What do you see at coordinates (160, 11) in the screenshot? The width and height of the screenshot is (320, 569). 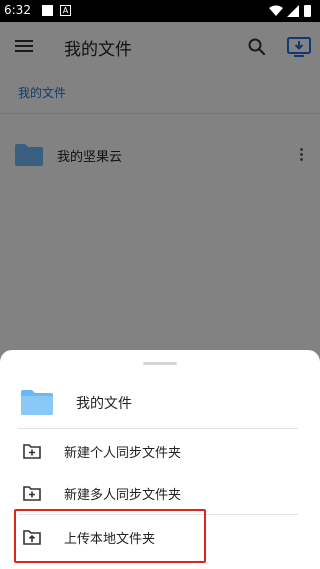 I see `status-bar: 6:32 A` at bounding box center [160, 11].